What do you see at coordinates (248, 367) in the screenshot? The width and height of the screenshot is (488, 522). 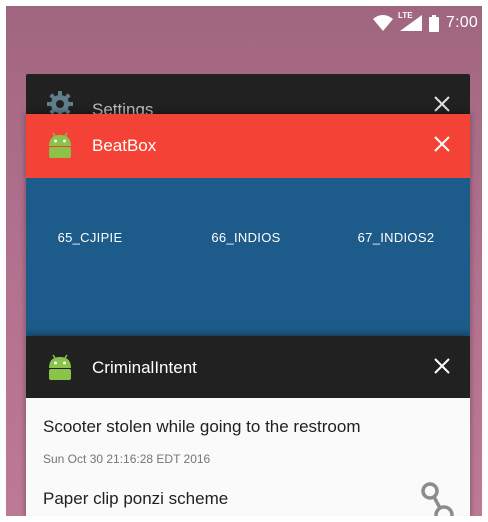 I see `card-header: CriminalIntent` at bounding box center [248, 367].